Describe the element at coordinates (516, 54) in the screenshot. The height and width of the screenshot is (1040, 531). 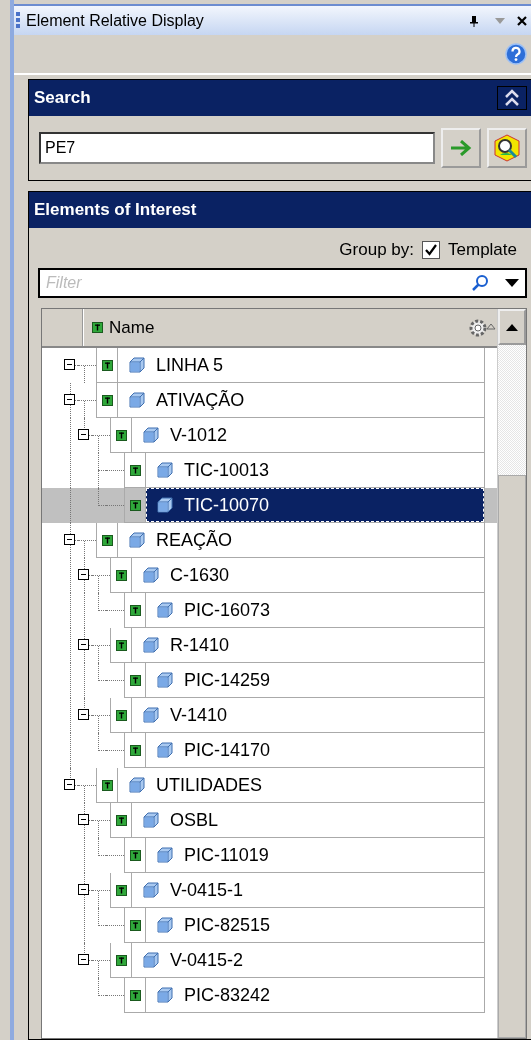
I see `help-icon` at that location.